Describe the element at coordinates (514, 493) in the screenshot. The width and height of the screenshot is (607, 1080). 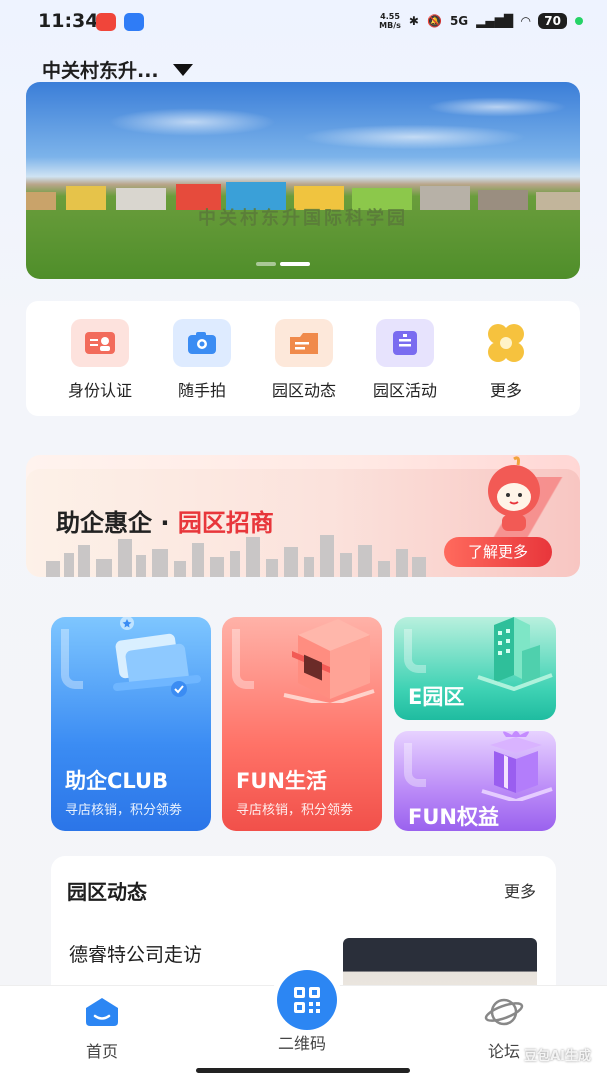
I see `mascot-icon` at that location.